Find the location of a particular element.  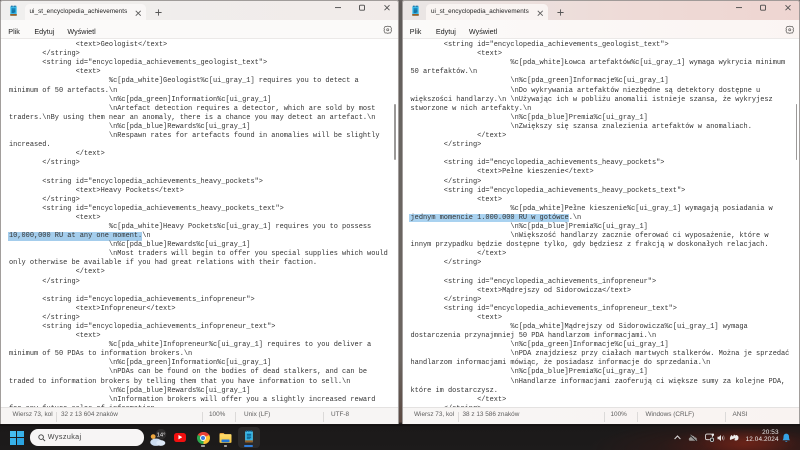

svg-text: 14° is located at coordinates (161, 435).